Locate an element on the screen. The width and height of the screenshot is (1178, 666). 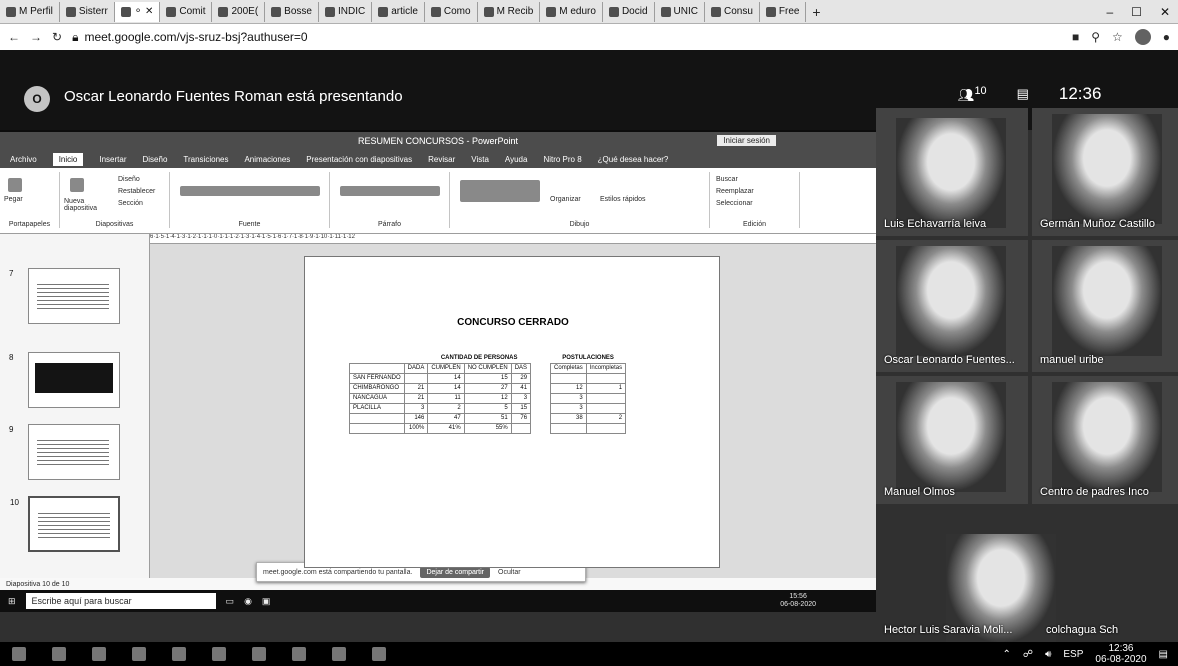
browser-tab: Docid is located at coordinates (629, 11).